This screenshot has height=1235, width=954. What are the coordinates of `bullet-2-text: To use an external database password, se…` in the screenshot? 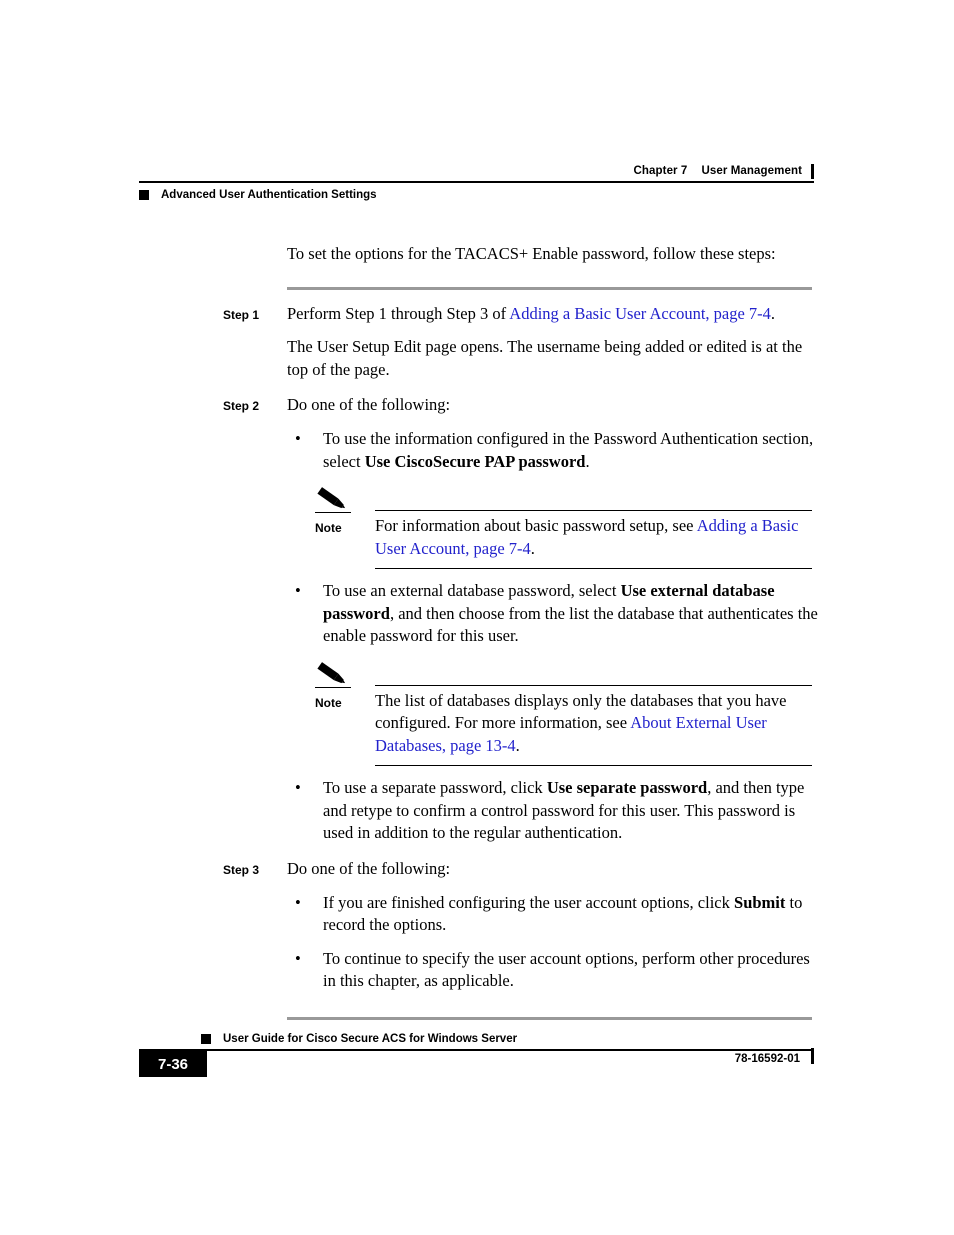 It's located at (570, 614).